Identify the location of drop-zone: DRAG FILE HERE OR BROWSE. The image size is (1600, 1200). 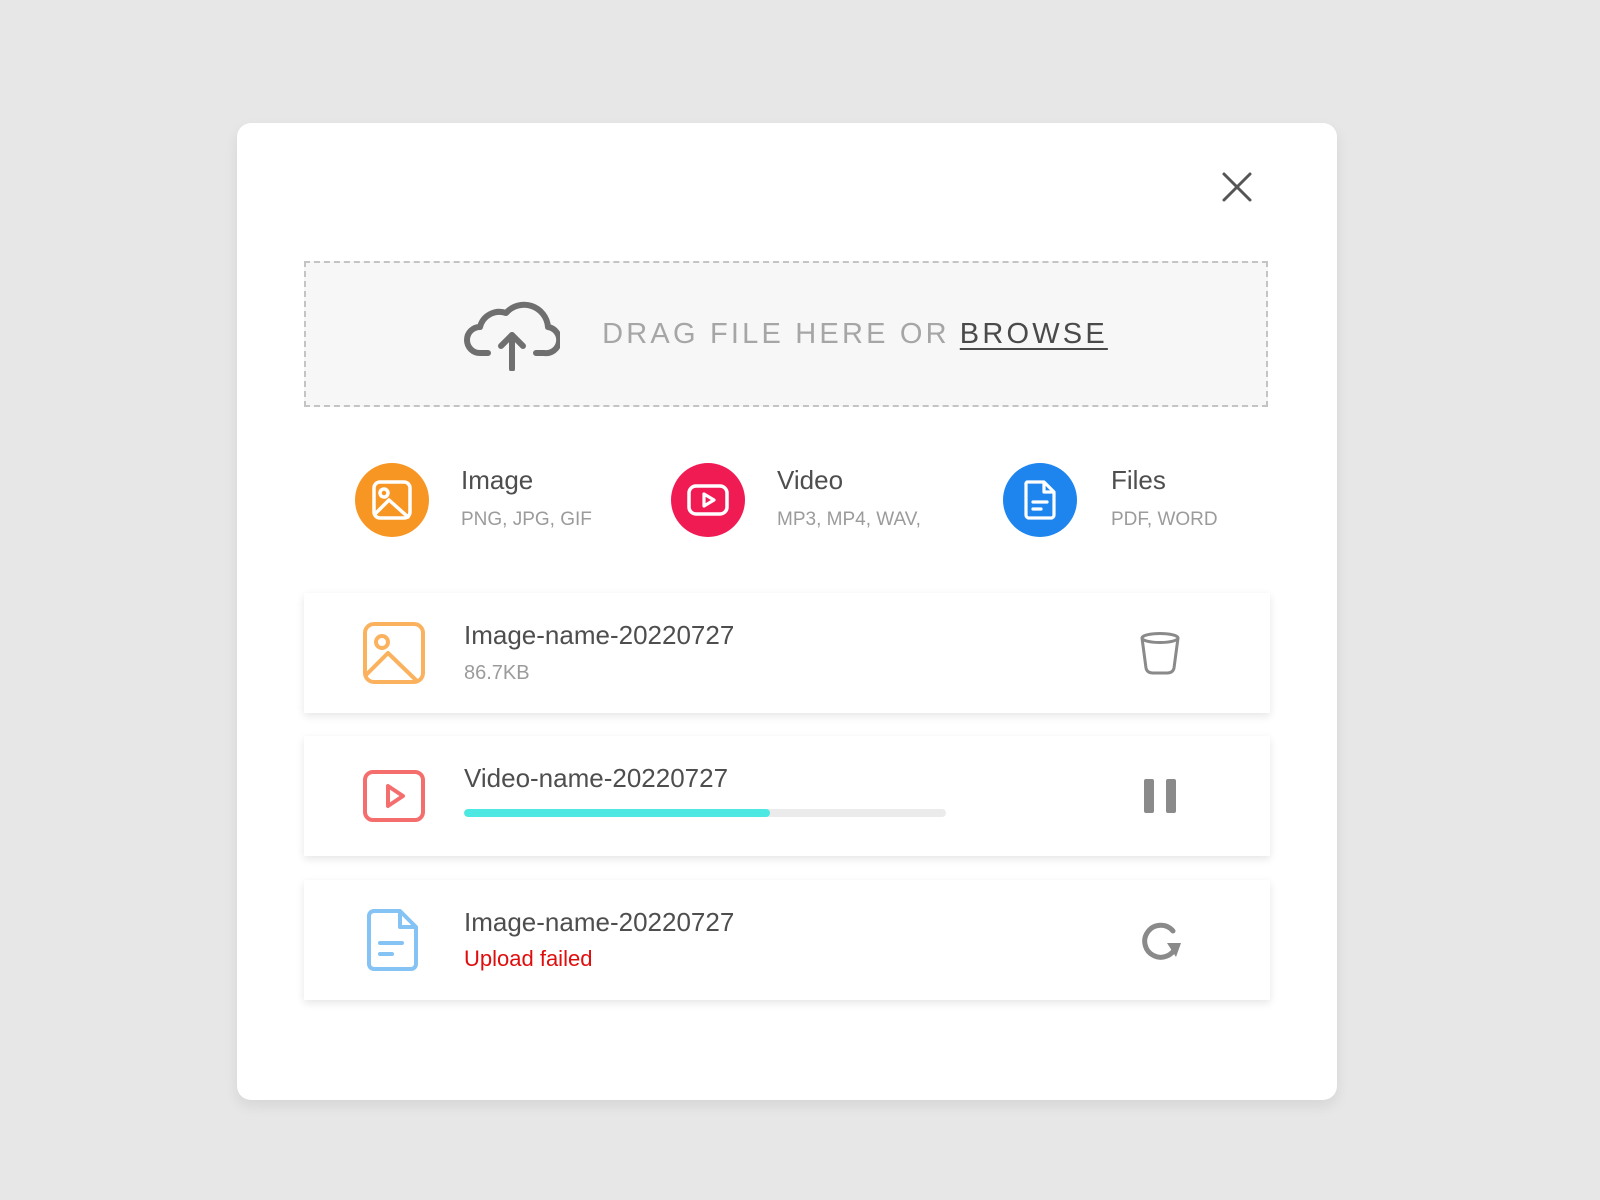
(786, 334).